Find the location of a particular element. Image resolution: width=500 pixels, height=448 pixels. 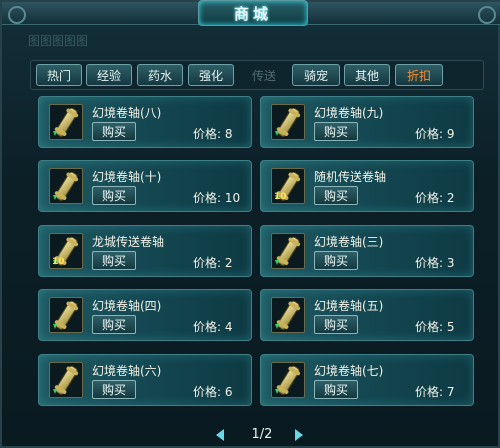

item-card: 幻境卷轴(七) 购买 价格: 7 is located at coordinates (367, 380).